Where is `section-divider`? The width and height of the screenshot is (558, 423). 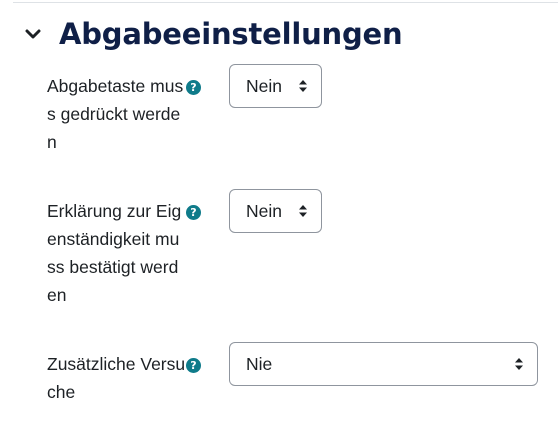
section-divider is located at coordinates (285, 2).